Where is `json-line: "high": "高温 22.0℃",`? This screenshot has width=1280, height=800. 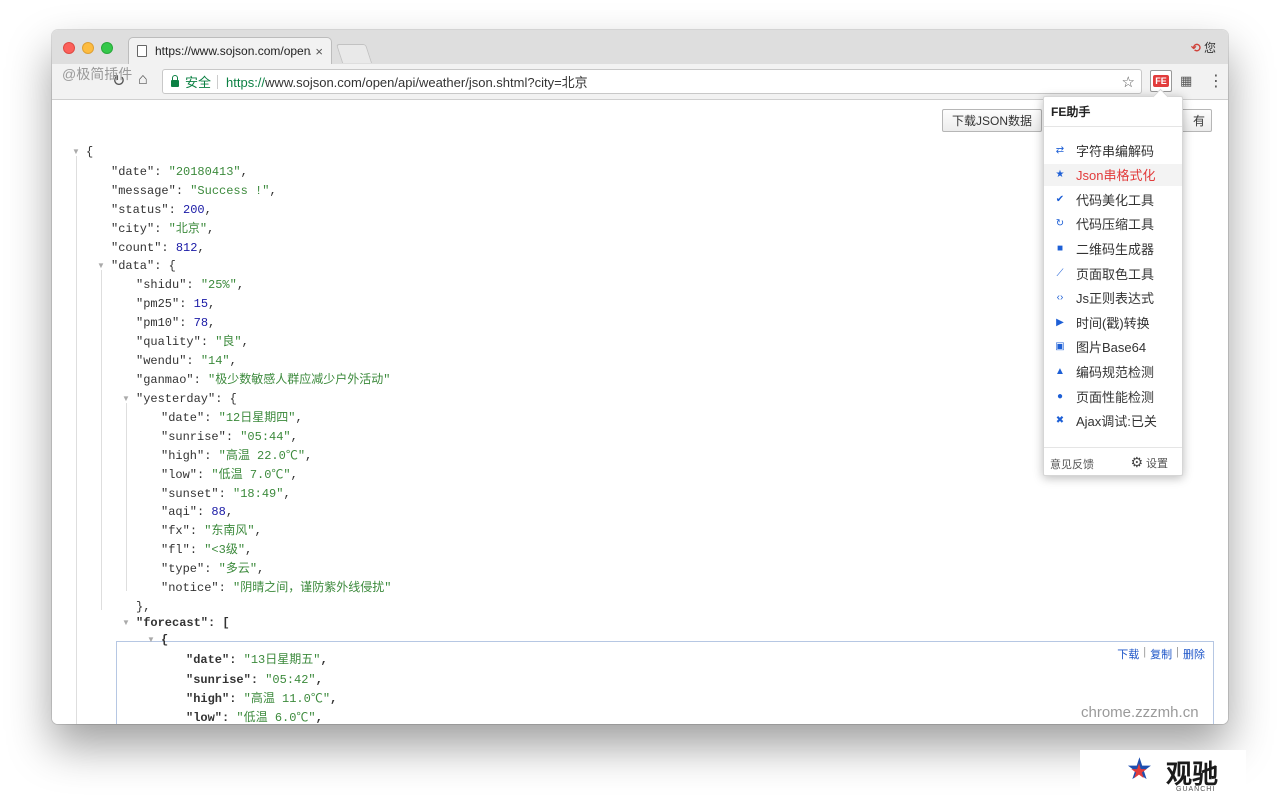 json-line: "high": "高温 22.0℃", is located at coordinates (237, 456).